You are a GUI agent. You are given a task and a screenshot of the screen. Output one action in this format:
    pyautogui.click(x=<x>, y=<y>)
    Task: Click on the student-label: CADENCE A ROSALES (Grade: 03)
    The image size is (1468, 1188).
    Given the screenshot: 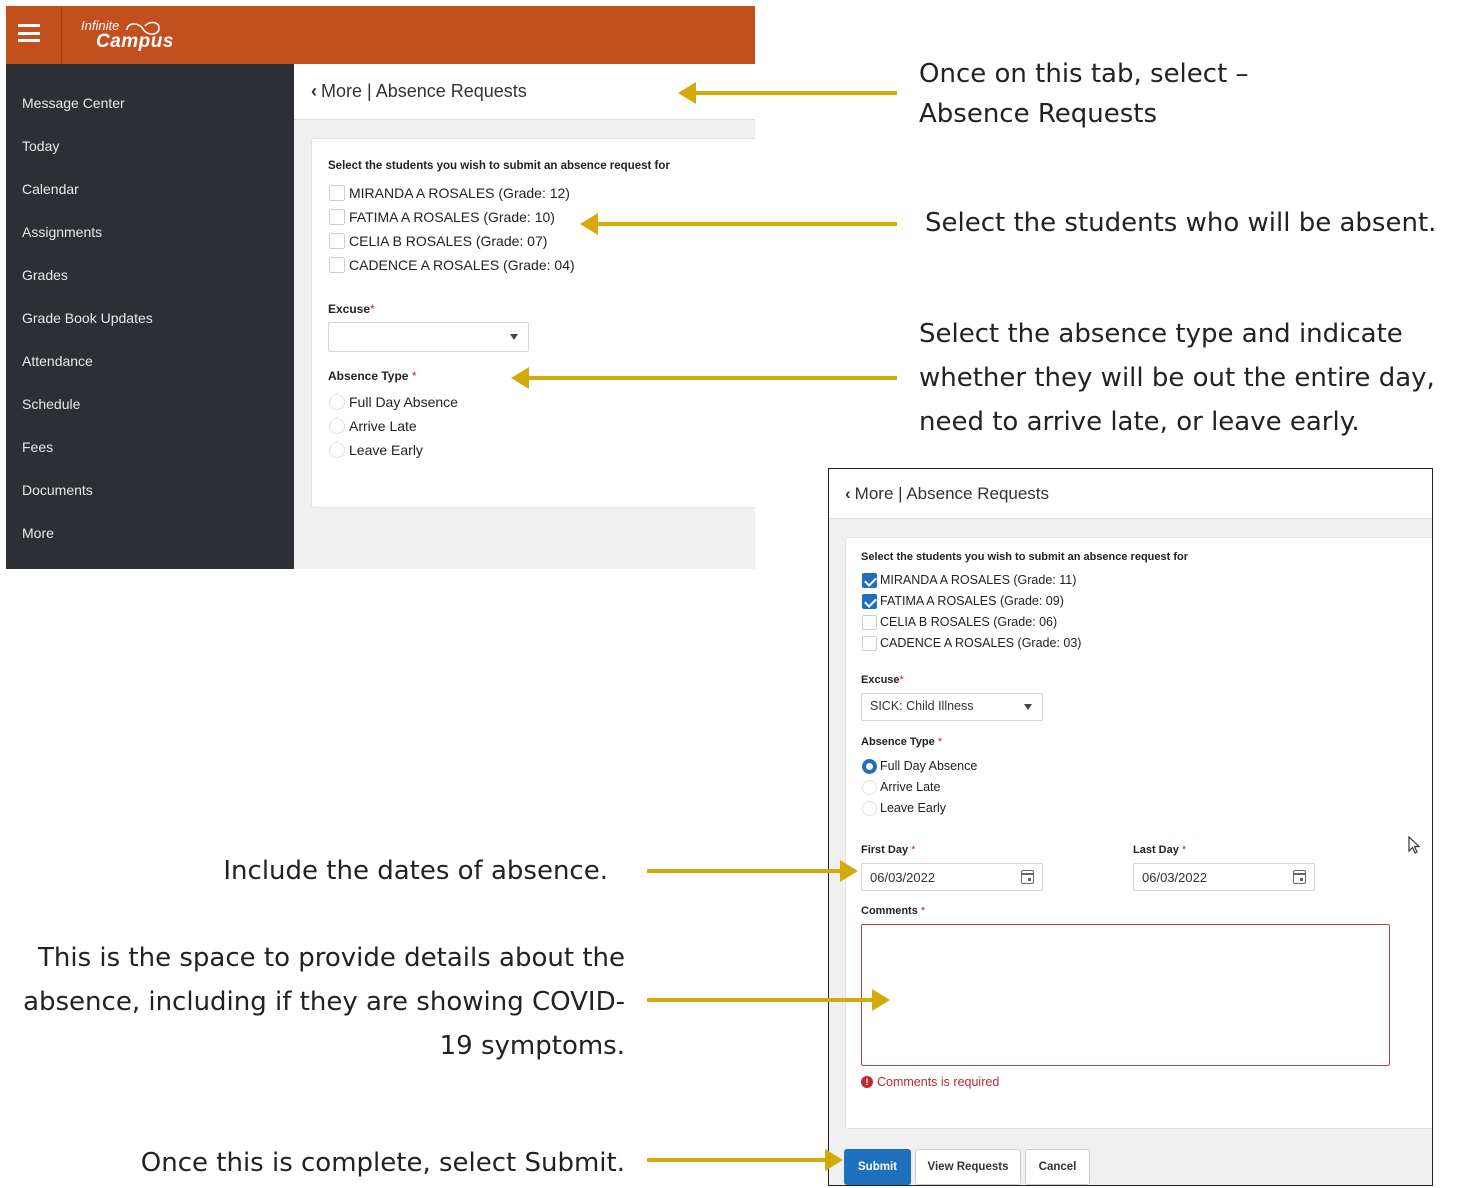 What is the action you would take?
    pyautogui.click(x=980, y=643)
    